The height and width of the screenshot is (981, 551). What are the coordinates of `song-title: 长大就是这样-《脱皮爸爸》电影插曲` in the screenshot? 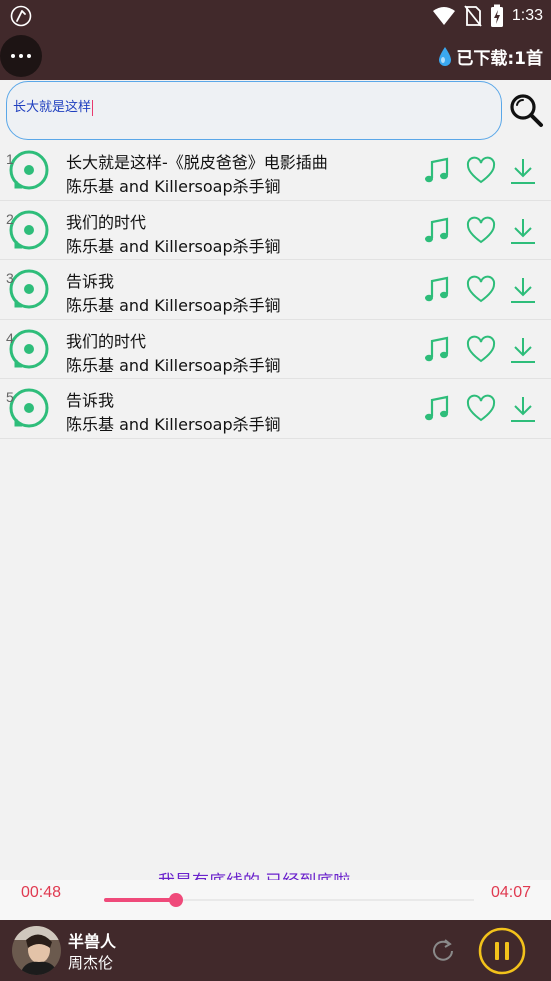 It's located at (197, 162).